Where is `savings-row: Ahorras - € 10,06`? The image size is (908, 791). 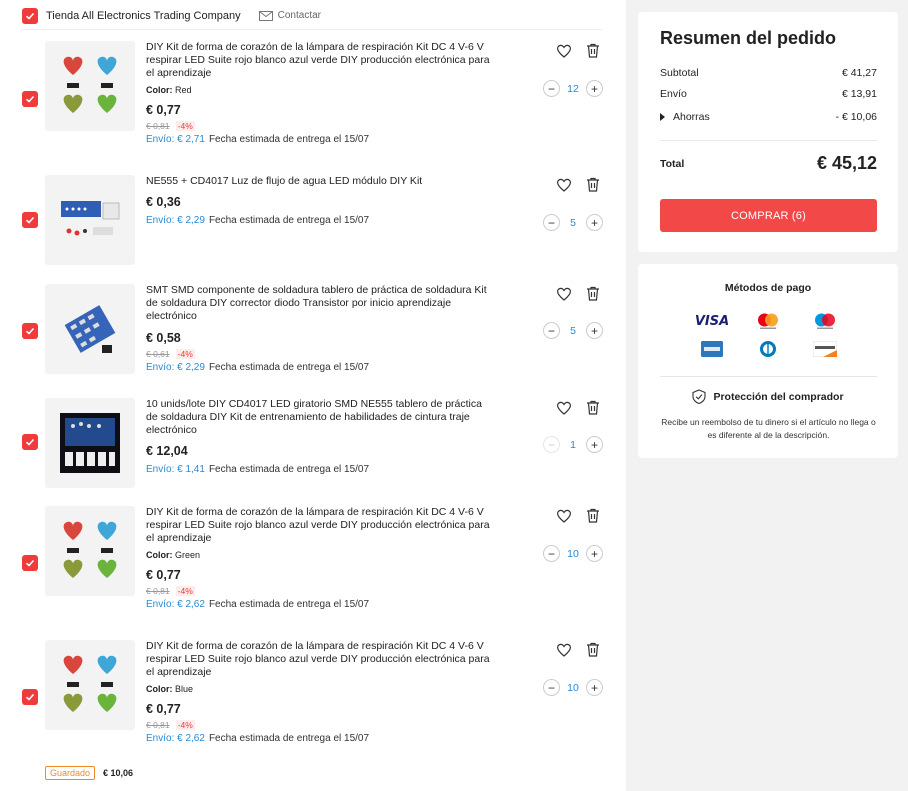 savings-row: Ahorras - € 10,06 is located at coordinates (768, 117).